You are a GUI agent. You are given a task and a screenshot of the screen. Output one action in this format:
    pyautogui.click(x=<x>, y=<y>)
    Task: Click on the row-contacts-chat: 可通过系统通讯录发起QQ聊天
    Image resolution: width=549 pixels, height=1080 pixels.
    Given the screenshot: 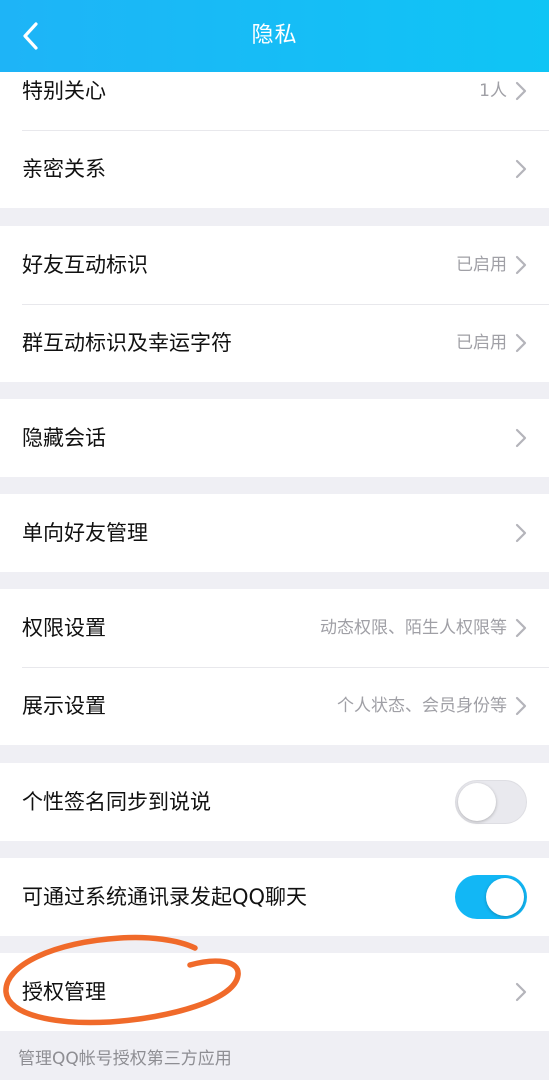 What is the action you would take?
    pyautogui.click(x=274, y=897)
    